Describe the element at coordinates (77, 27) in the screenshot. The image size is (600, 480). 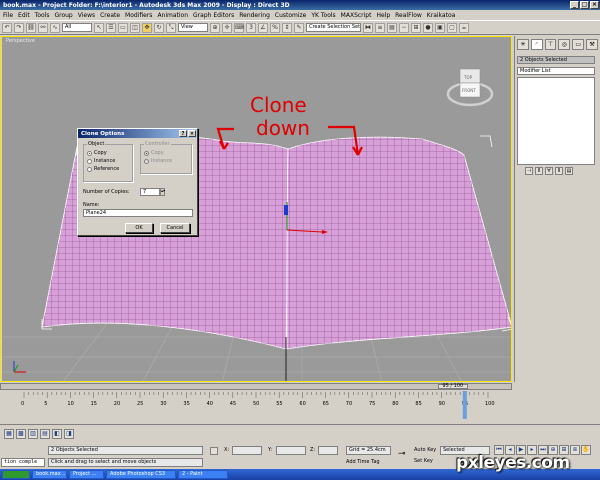
I see `selection-filter-dropdown: All` at that location.